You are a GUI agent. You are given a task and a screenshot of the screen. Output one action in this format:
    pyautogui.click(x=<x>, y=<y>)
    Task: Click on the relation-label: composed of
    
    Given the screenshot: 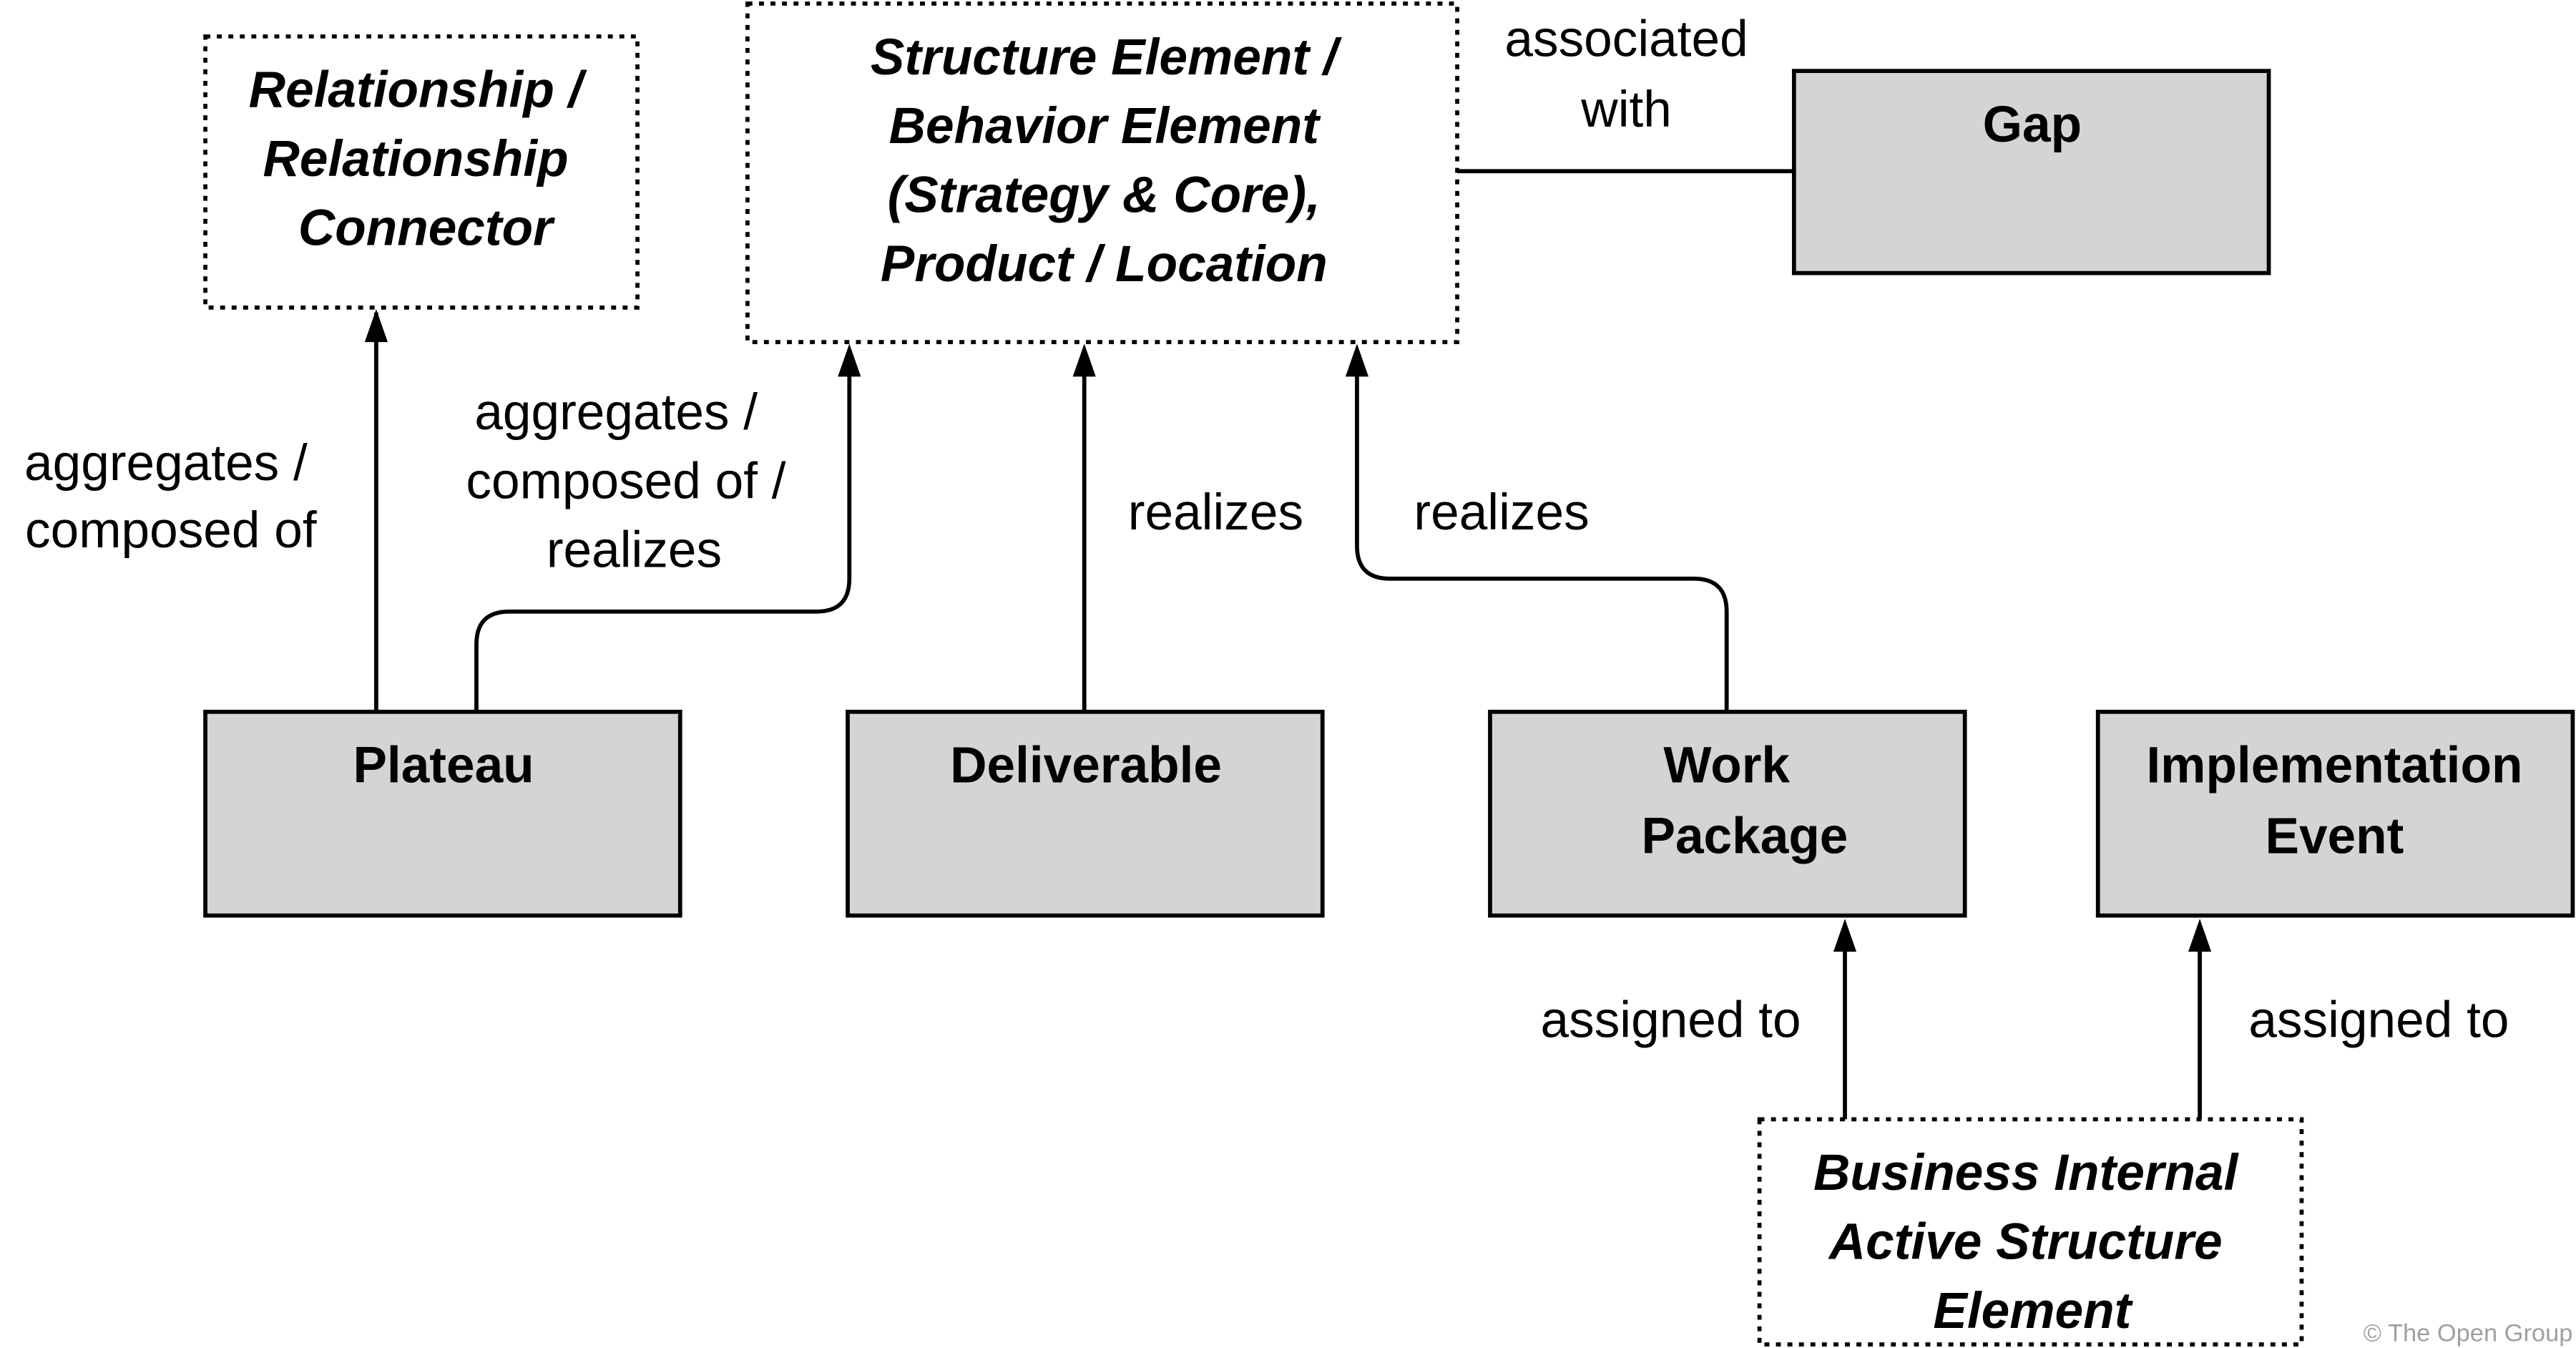 What is the action you would take?
    pyautogui.click(x=171, y=530)
    